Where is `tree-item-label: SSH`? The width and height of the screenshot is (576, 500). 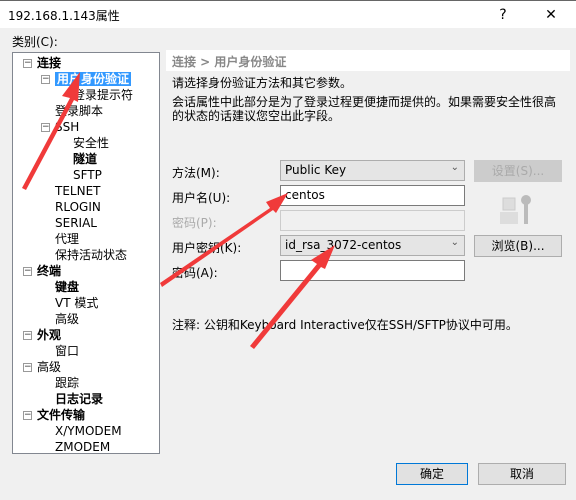 tree-item-label: SSH is located at coordinates (67, 127).